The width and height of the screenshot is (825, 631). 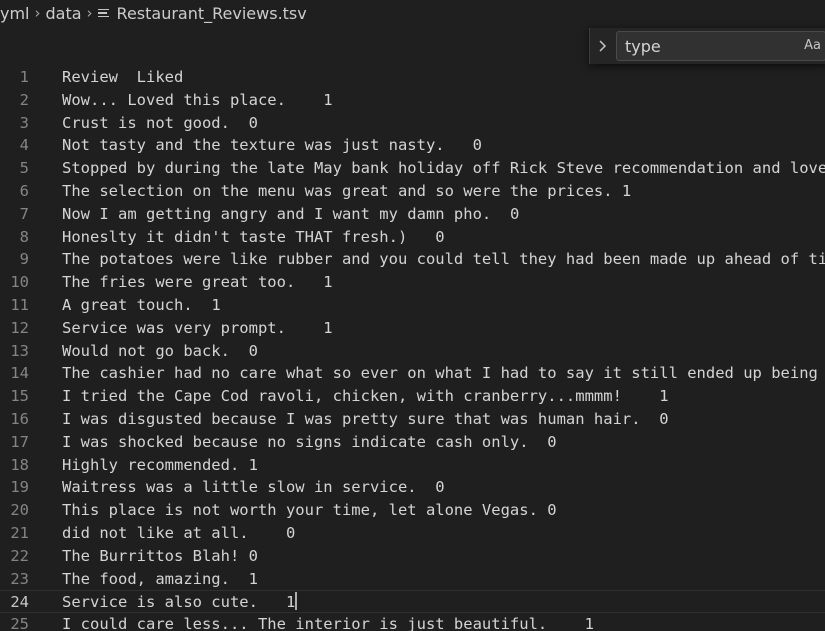 What do you see at coordinates (178, 533) in the screenshot?
I see `line-text: did not like at all. 0` at bounding box center [178, 533].